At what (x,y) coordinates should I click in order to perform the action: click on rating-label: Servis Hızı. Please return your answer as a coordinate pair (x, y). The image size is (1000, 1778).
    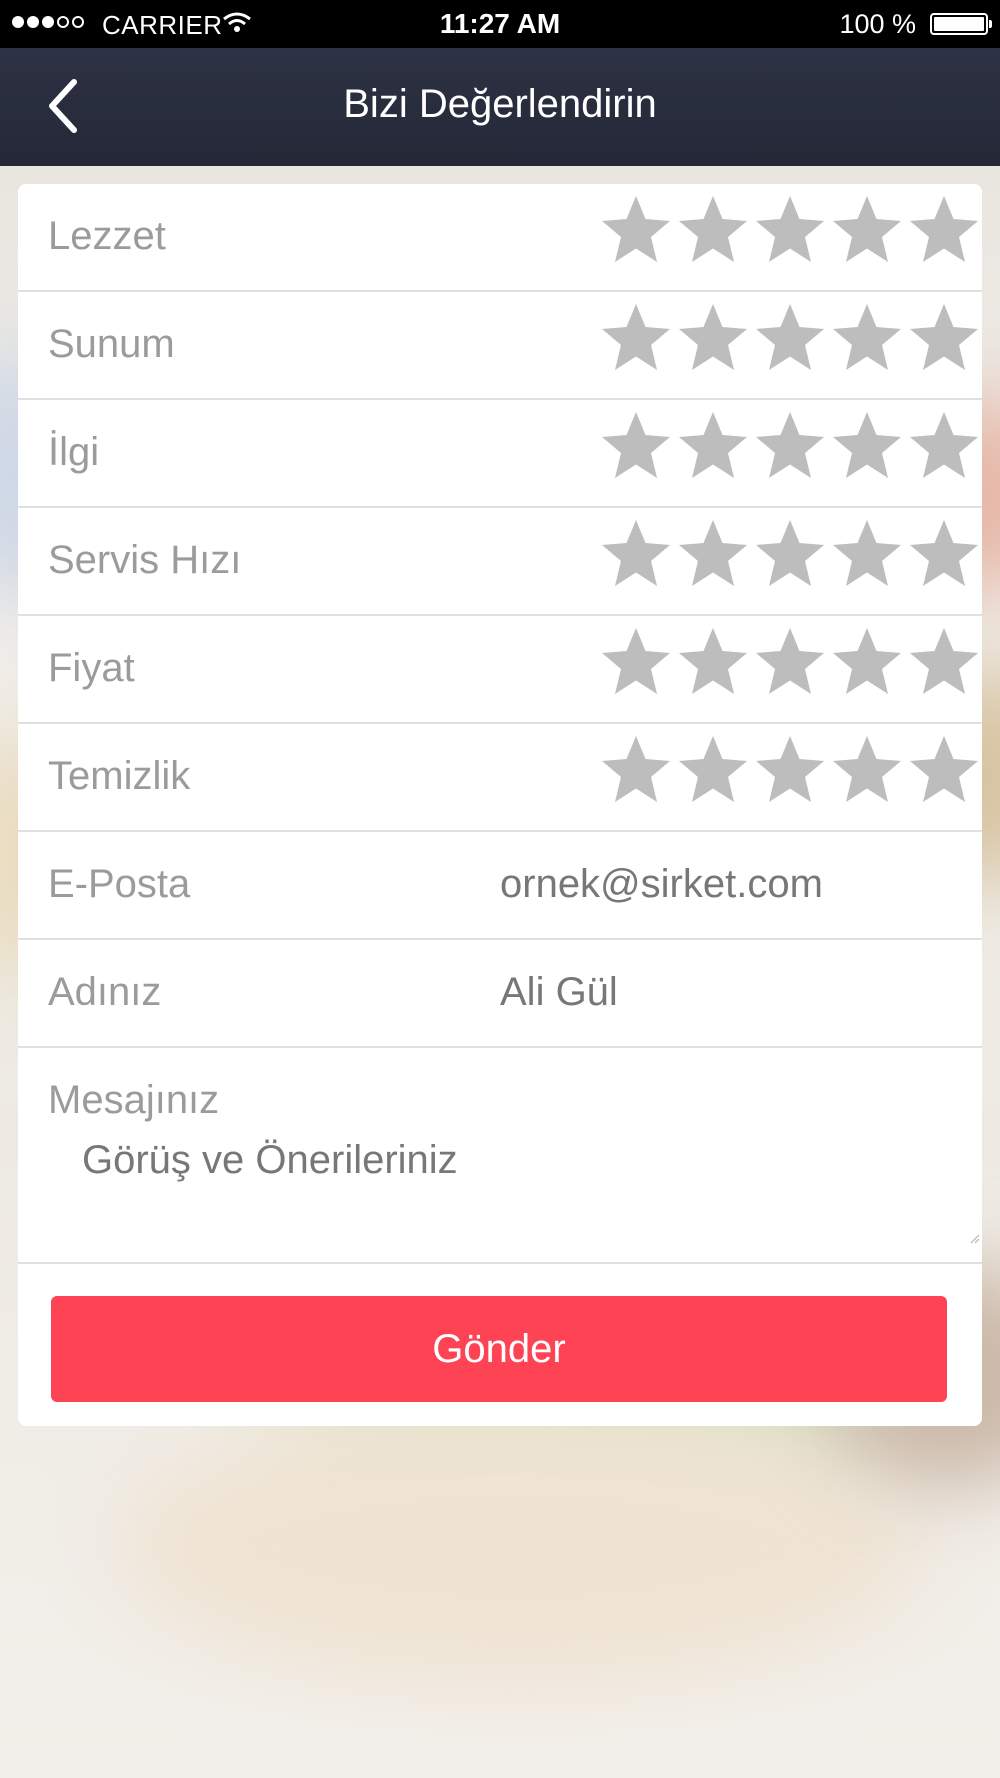
    Looking at the image, I should click on (145, 560).